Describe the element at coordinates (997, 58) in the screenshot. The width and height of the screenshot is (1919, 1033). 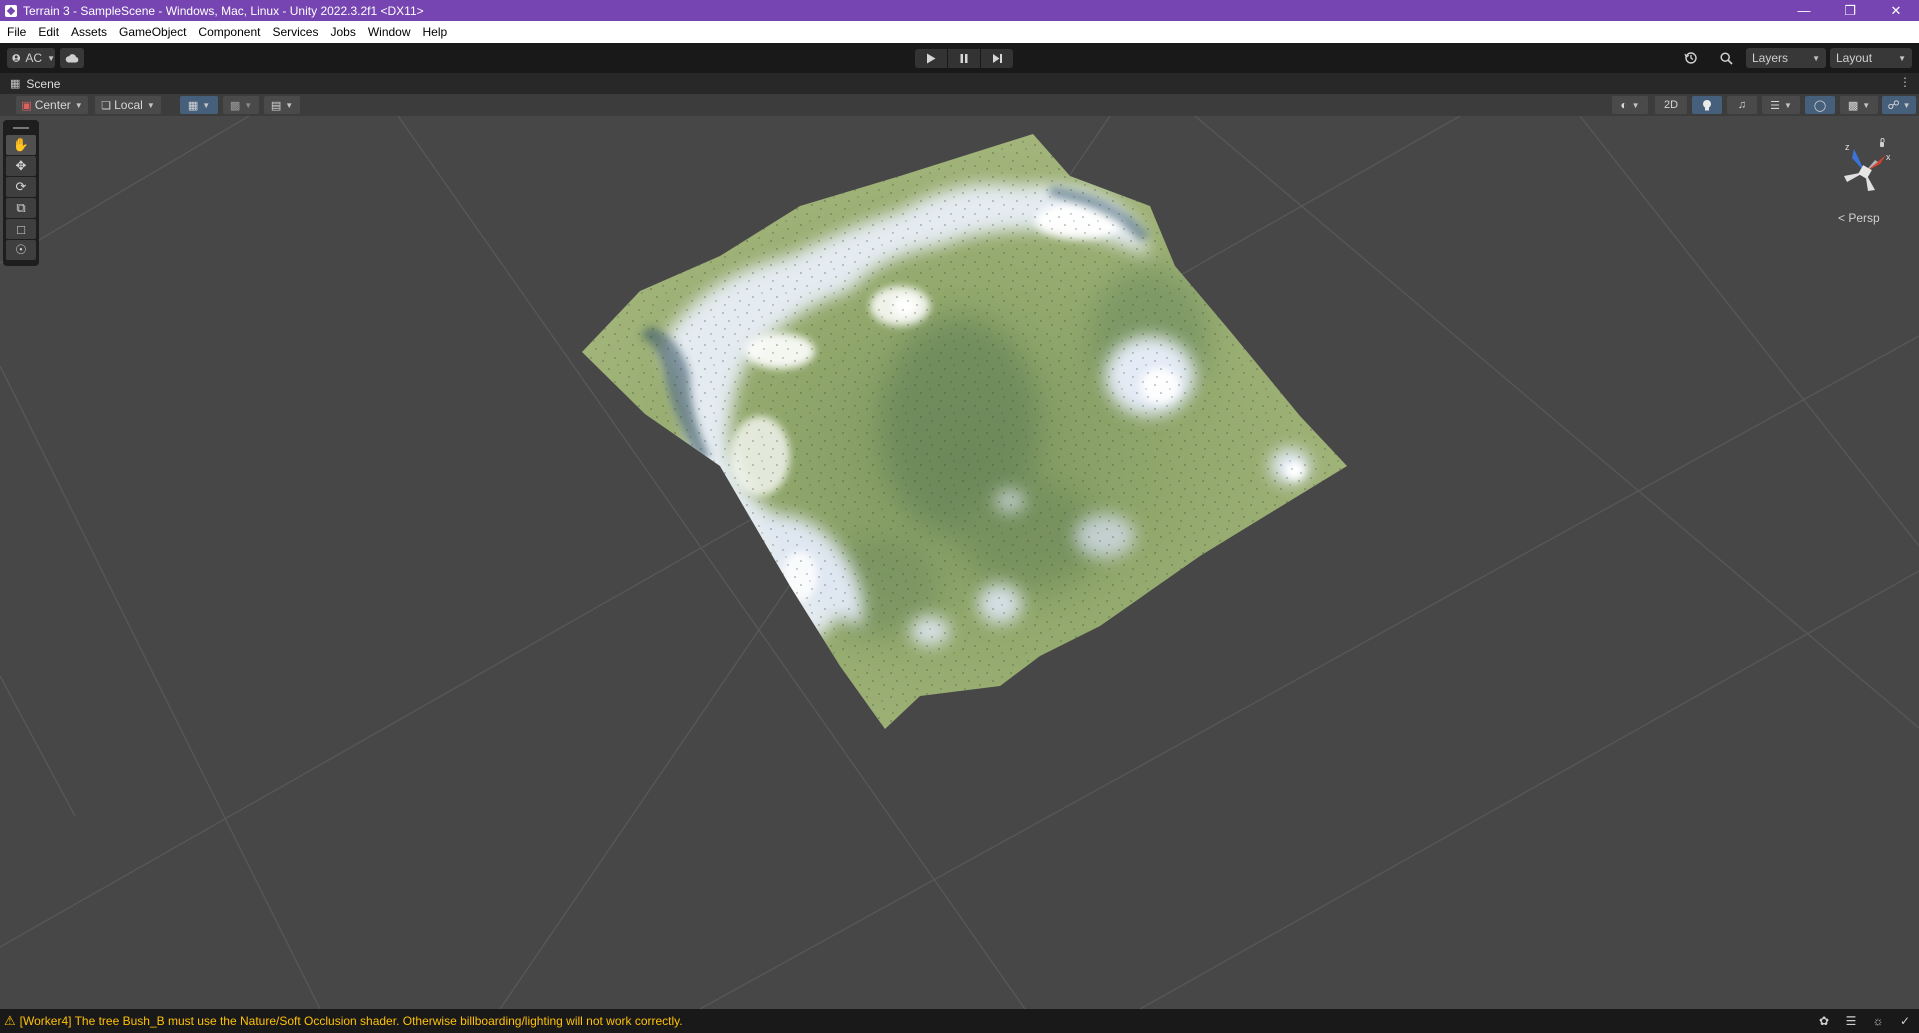
I see `step-button` at that location.